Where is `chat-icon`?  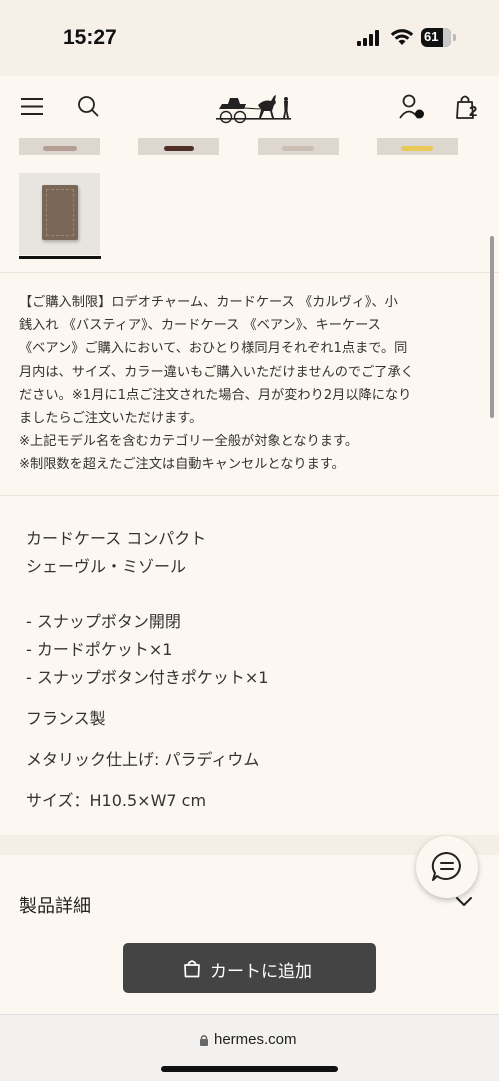 chat-icon is located at coordinates (446, 866).